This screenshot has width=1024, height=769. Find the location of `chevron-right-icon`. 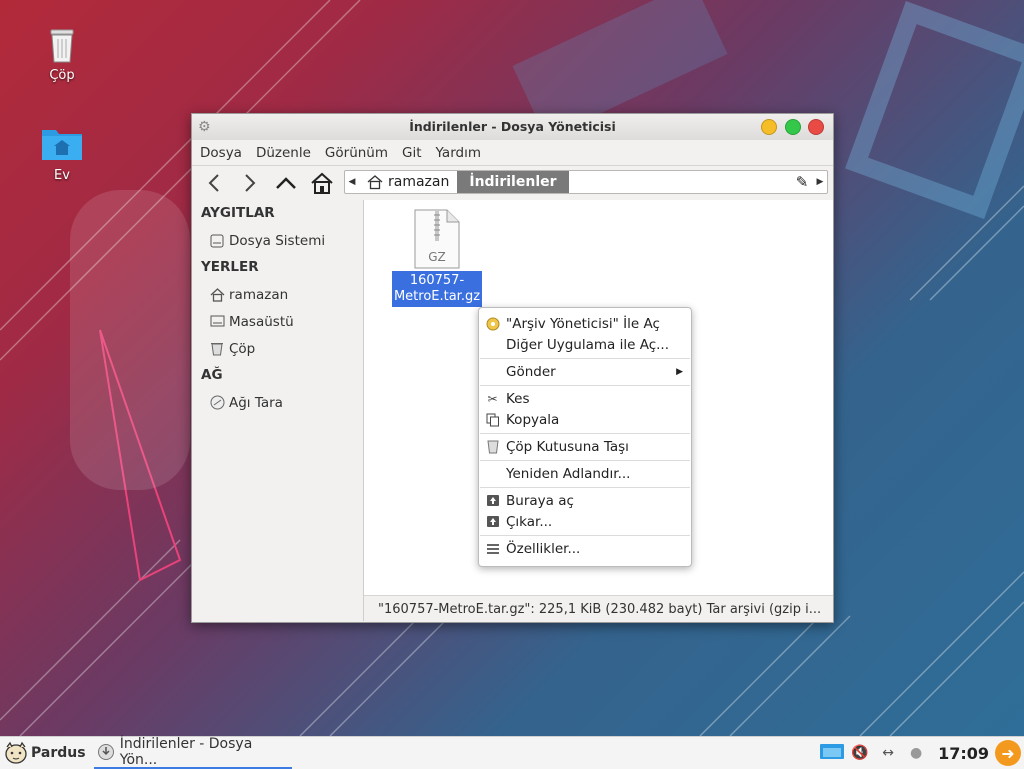

chevron-right-icon is located at coordinates (250, 183).